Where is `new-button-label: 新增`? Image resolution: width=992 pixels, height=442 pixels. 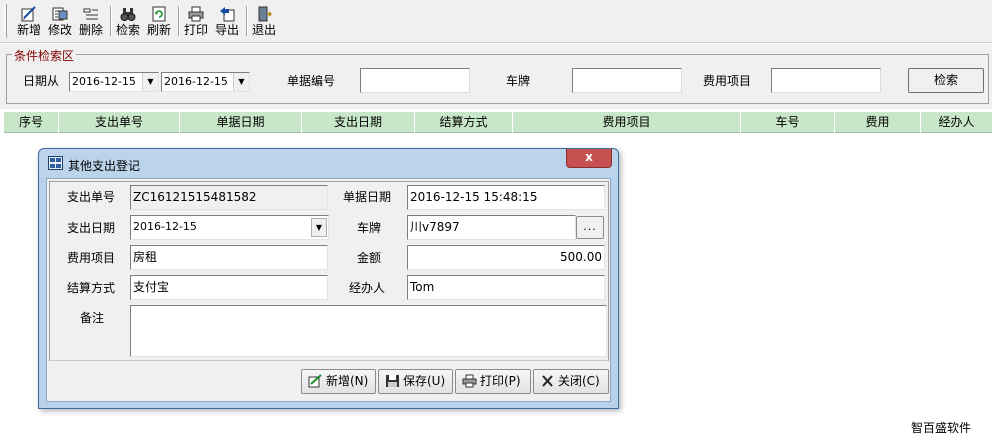
new-button-label: 新增 is located at coordinates (28, 30).